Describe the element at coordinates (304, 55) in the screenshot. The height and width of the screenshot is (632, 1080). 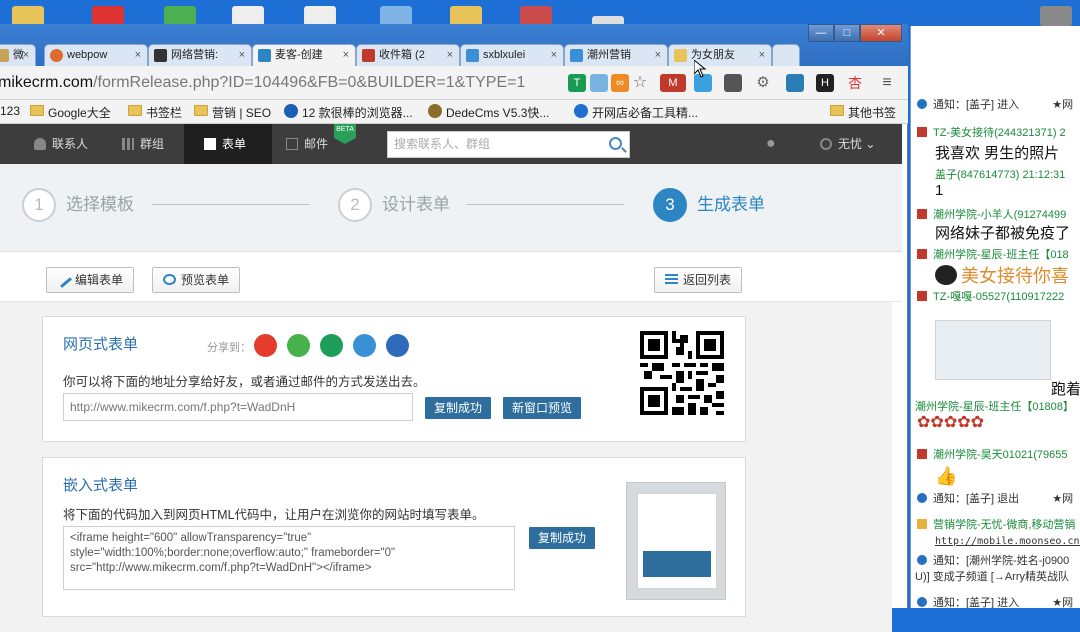
I see `tab-4-active: 麦客-创建 ×` at that location.